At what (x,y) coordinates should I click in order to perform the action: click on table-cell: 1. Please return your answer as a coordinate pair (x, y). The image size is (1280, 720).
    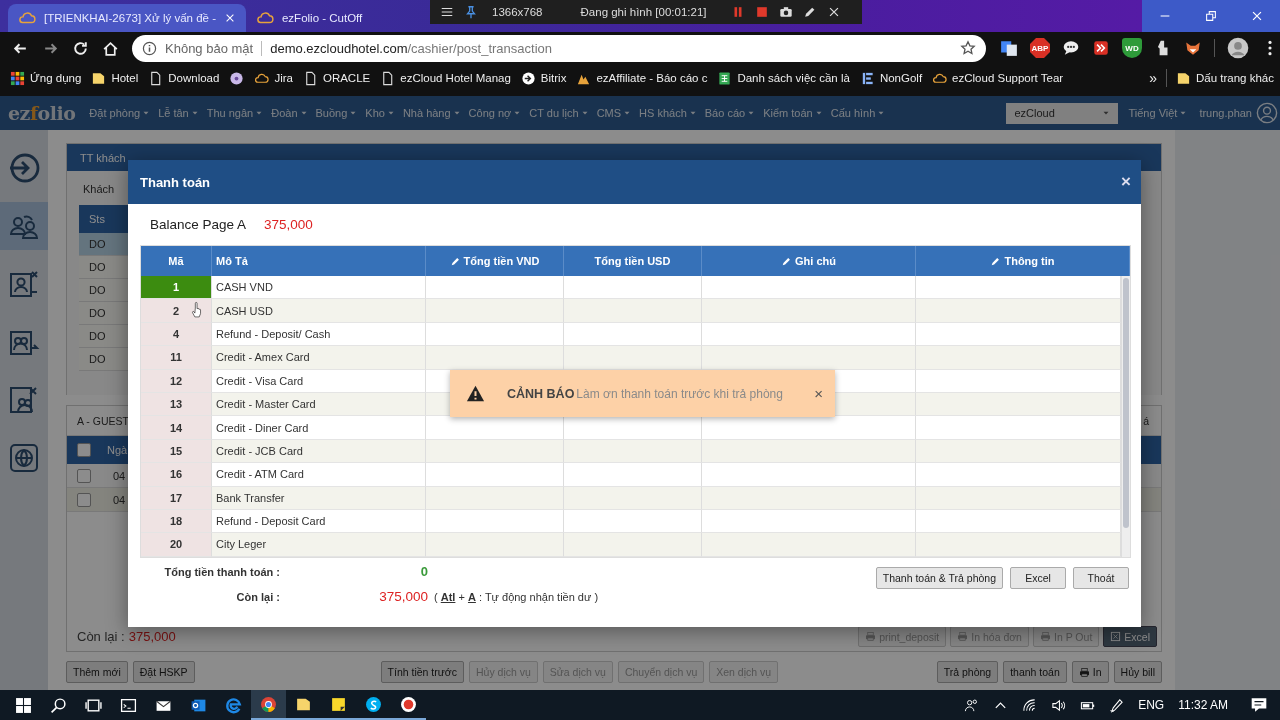
    Looking at the image, I should click on (176, 288).